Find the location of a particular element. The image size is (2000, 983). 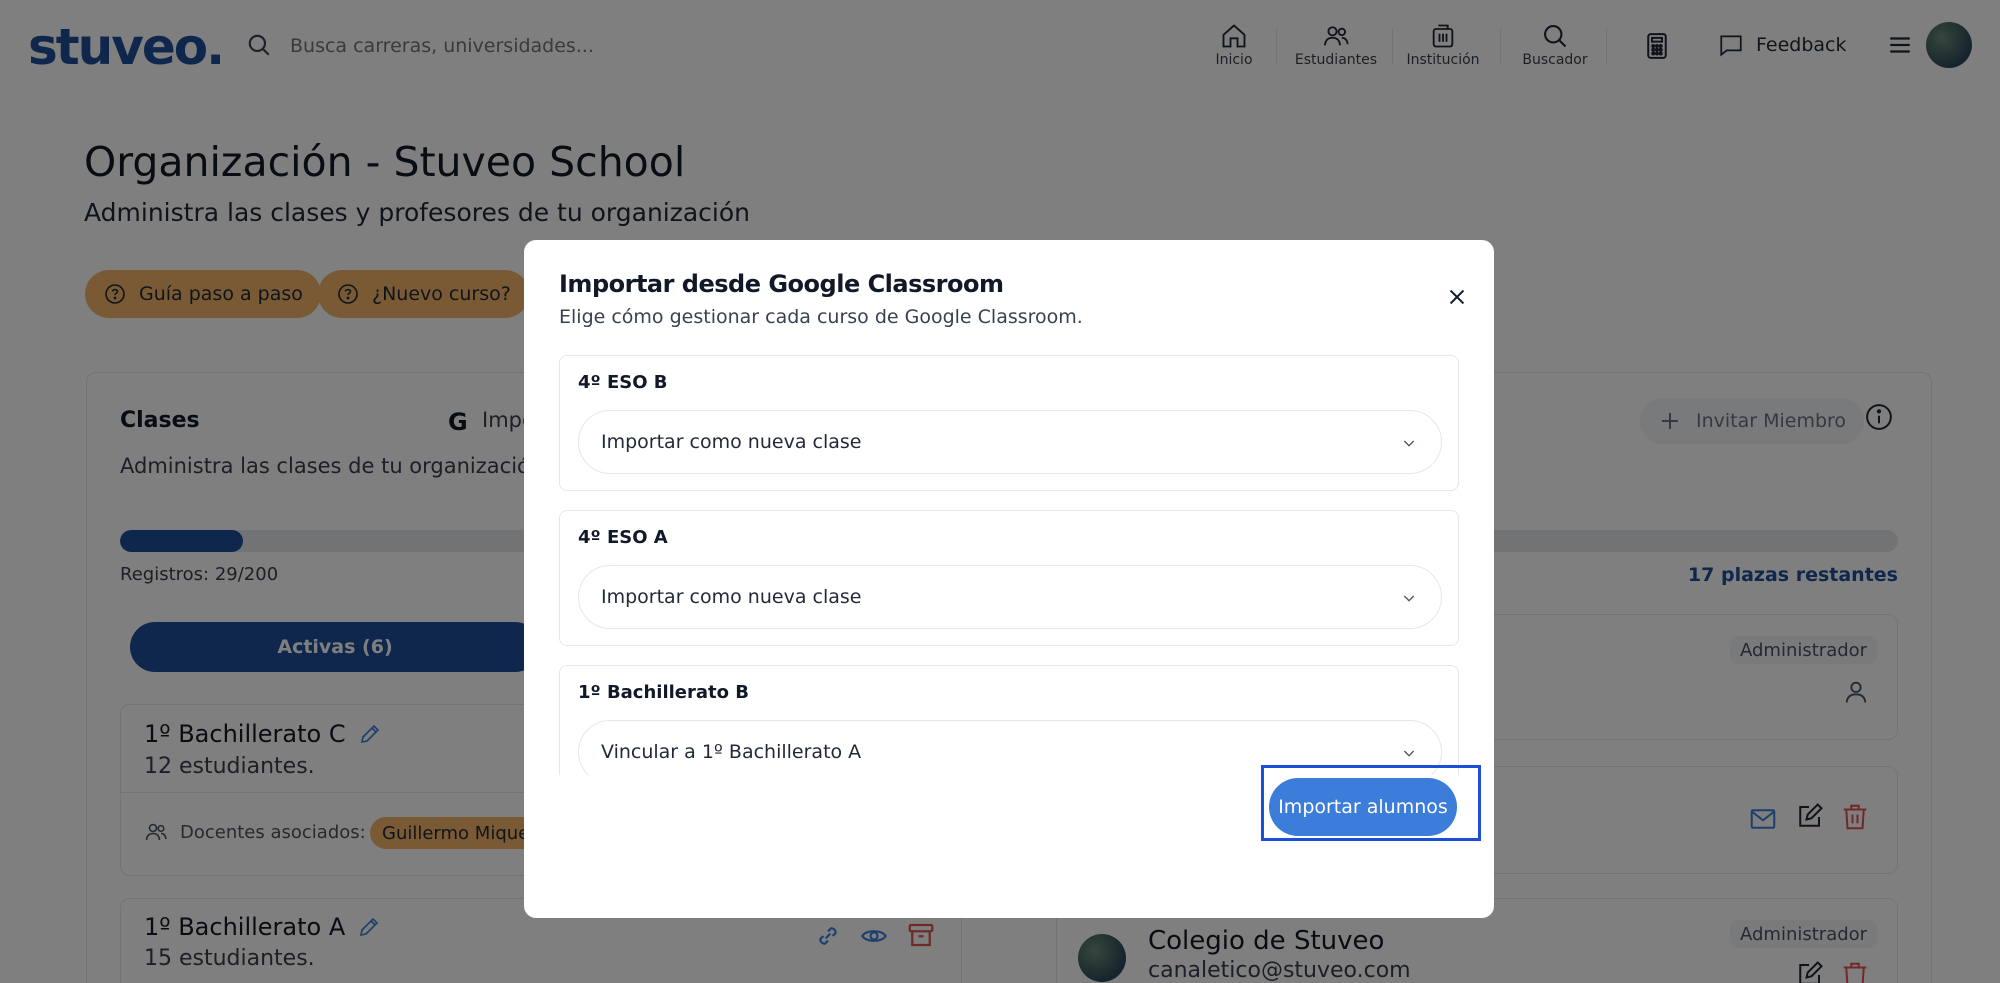

close-icon is located at coordinates (1457, 297).